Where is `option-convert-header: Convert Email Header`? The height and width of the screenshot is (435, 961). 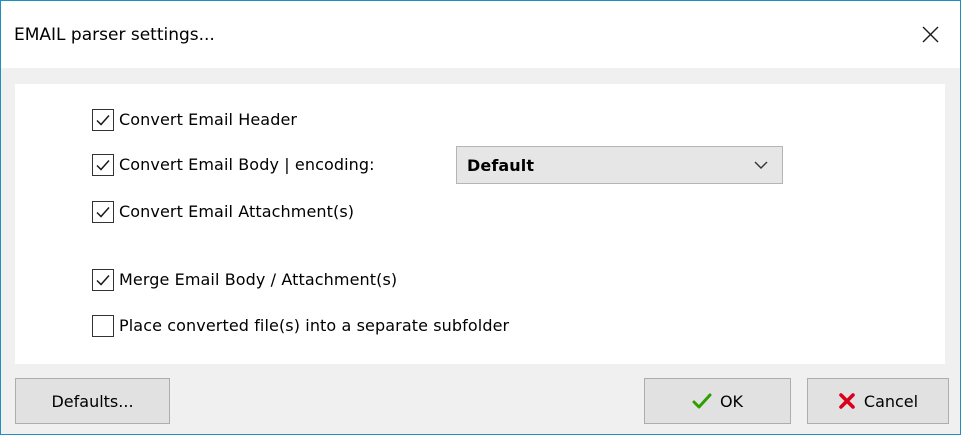 option-convert-header: Convert Email Header is located at coordinates (194, 120).